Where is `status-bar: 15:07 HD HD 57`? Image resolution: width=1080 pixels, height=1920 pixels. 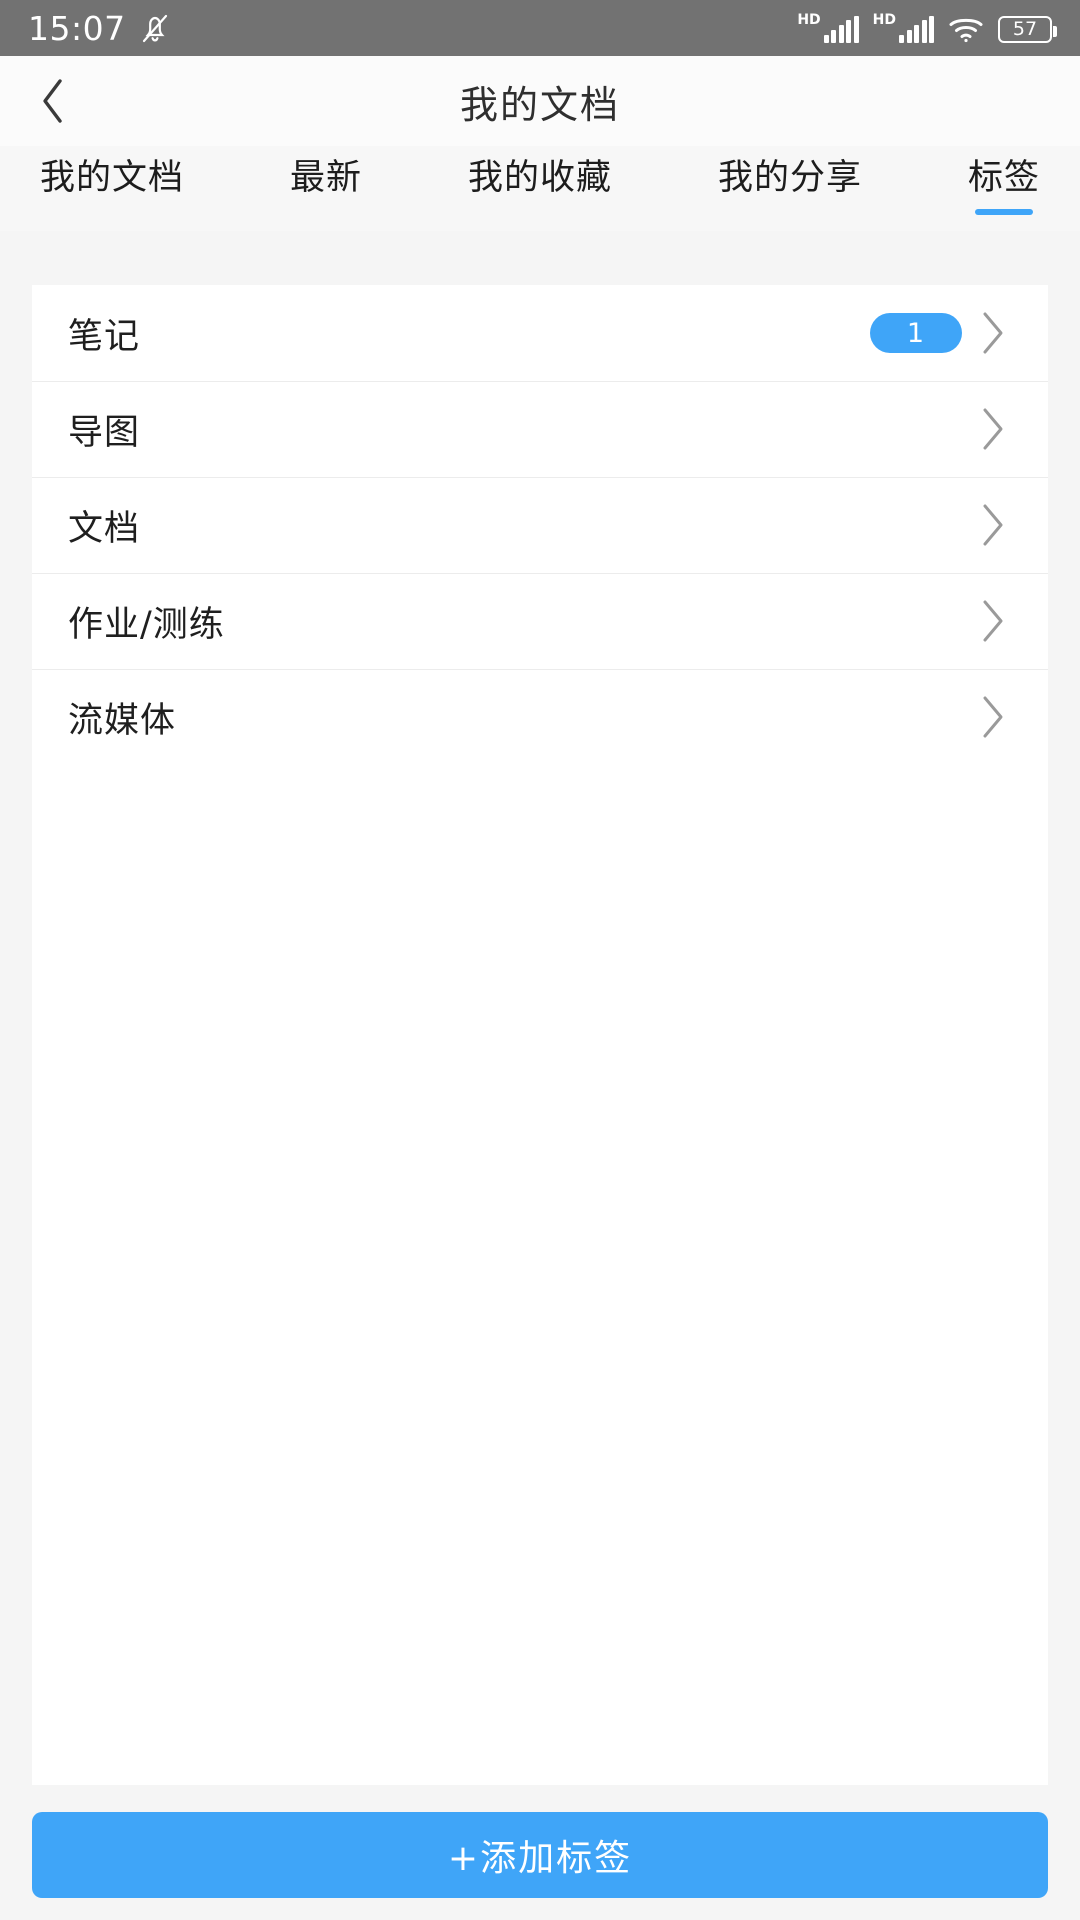 status-bar: 15:07 HD HD 57 is located at coordinates (540, 28).